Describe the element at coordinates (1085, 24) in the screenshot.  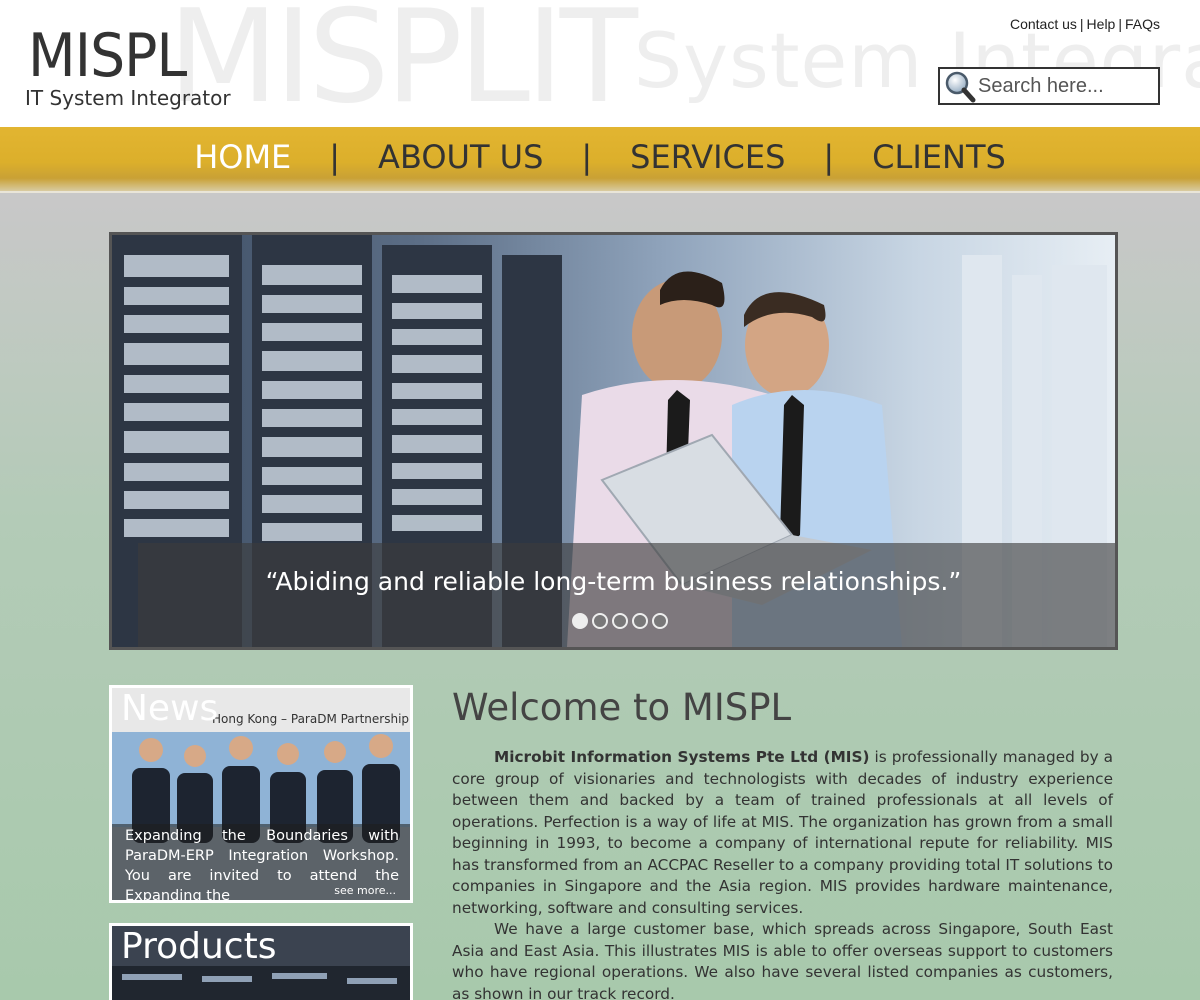
I see `top-links: Contact us | Help | FAQs` at that location.